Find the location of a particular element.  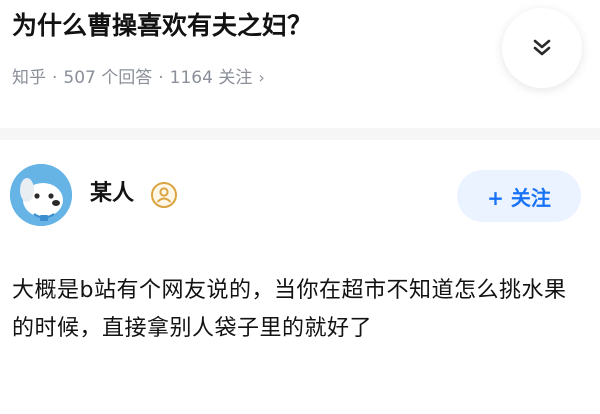

question-title: 为什么曹操喜欢有夫之妇？ is located at coordinates (247, 26).